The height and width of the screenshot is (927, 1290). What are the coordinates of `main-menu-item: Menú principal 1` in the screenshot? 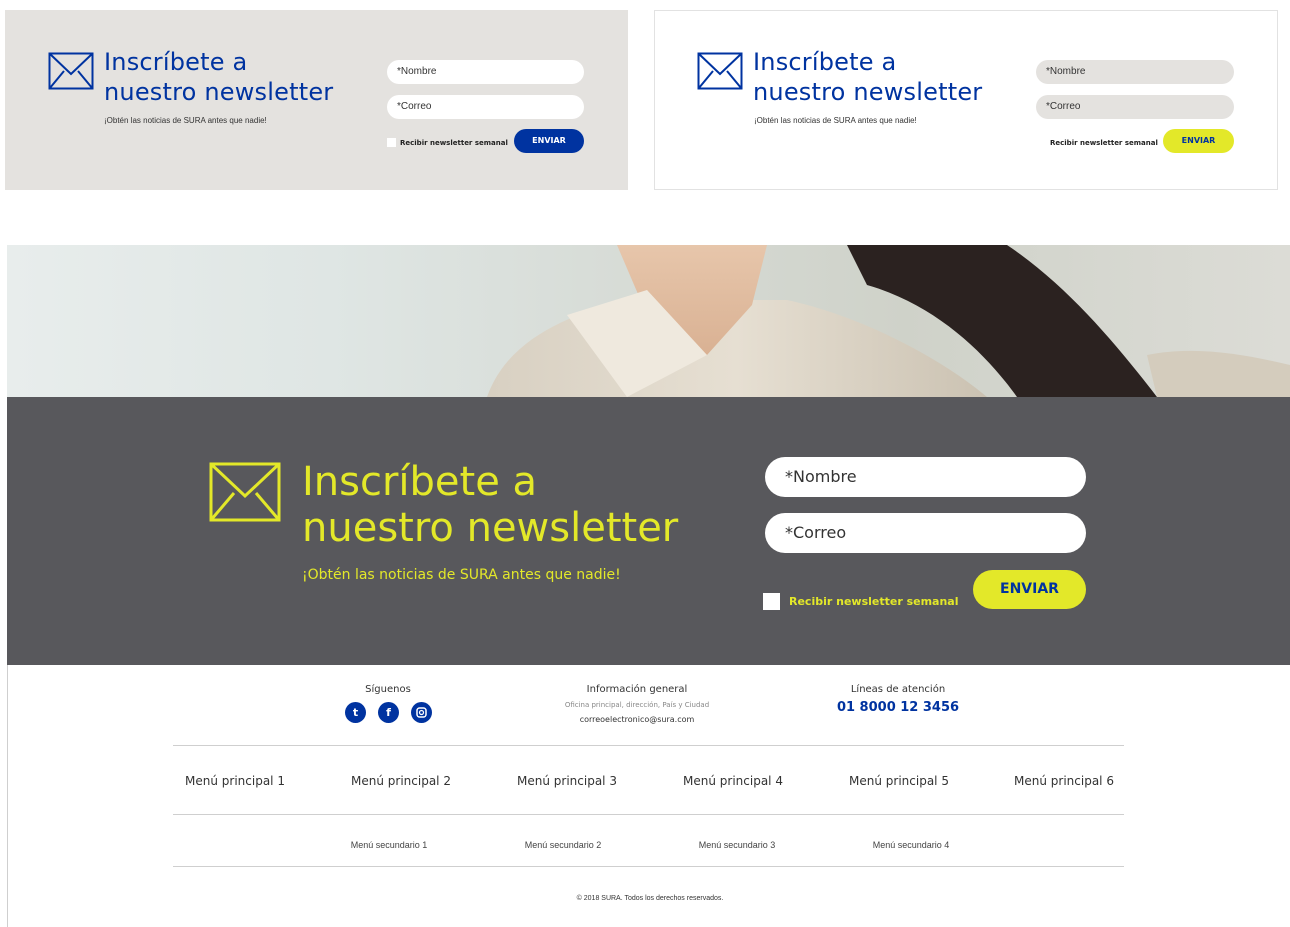 It's located at (235, 781).